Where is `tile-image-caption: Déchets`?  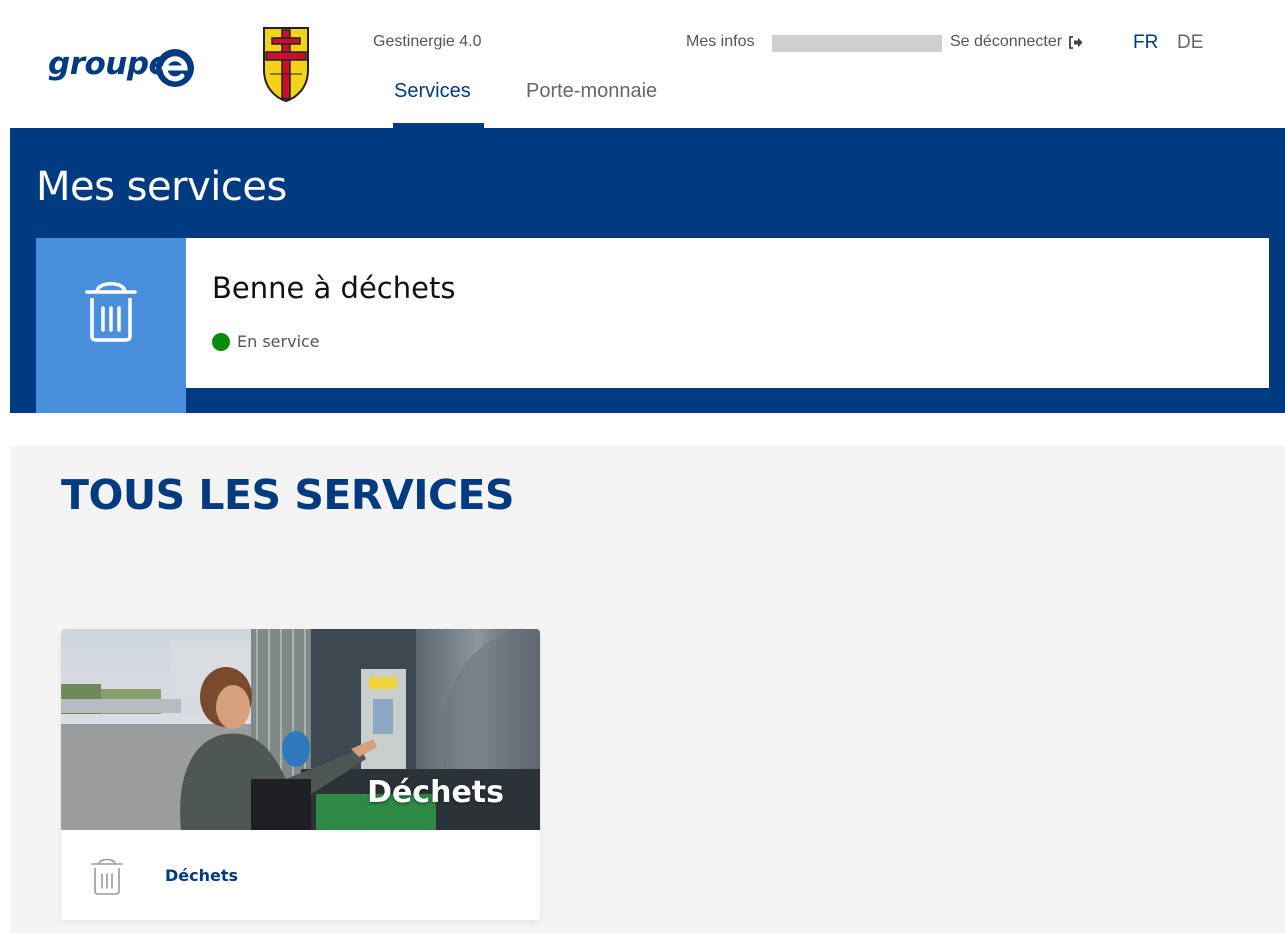 tile-image-caption: Déchets is located at coordinates (435, 792).